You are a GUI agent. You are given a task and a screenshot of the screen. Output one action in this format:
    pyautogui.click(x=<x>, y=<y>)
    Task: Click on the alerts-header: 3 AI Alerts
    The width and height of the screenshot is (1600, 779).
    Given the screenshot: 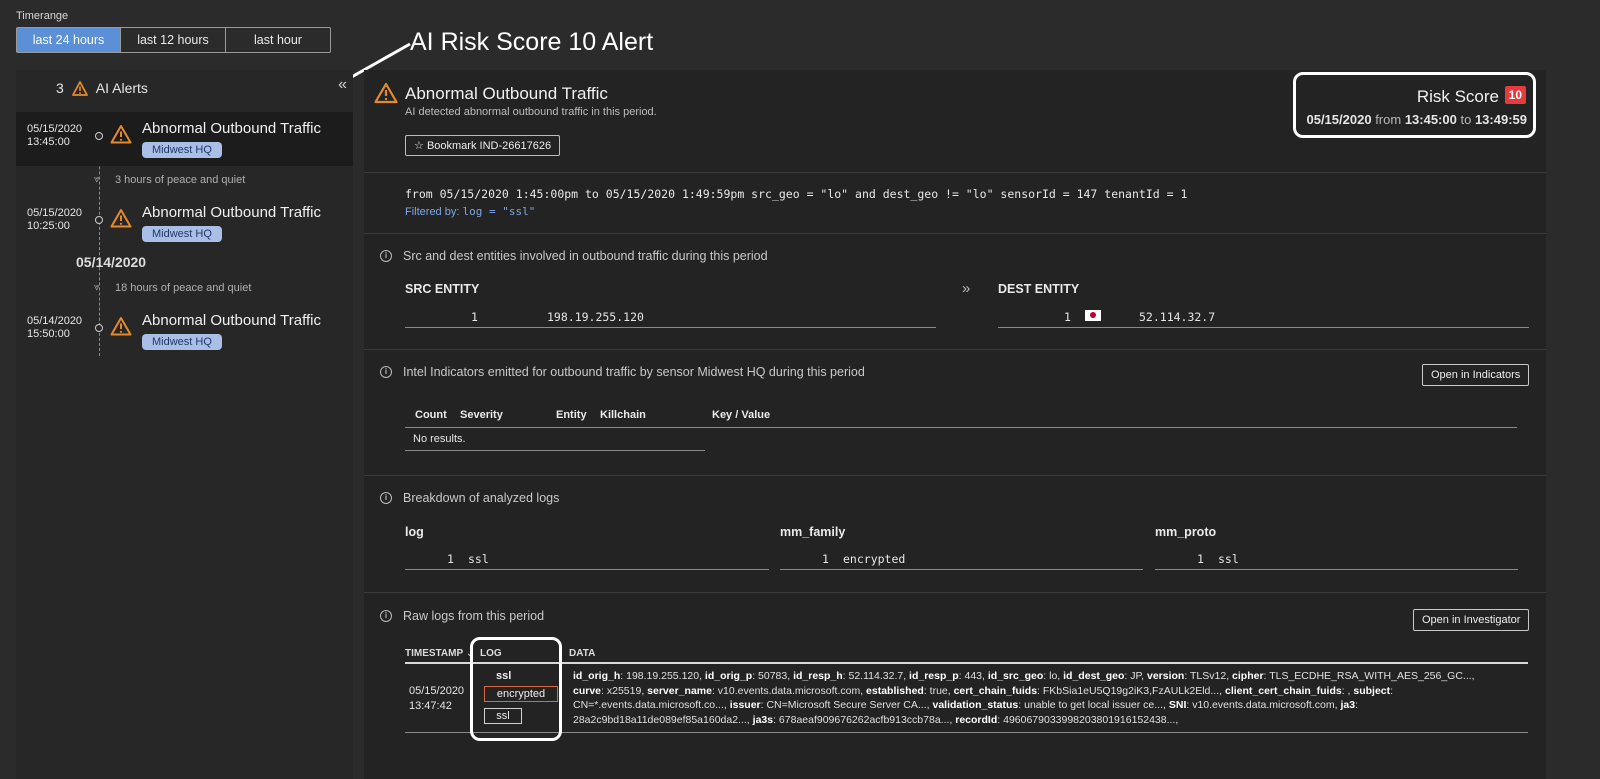 What is the action you would take?
    pyautogui.click(x=102, y=88)
    